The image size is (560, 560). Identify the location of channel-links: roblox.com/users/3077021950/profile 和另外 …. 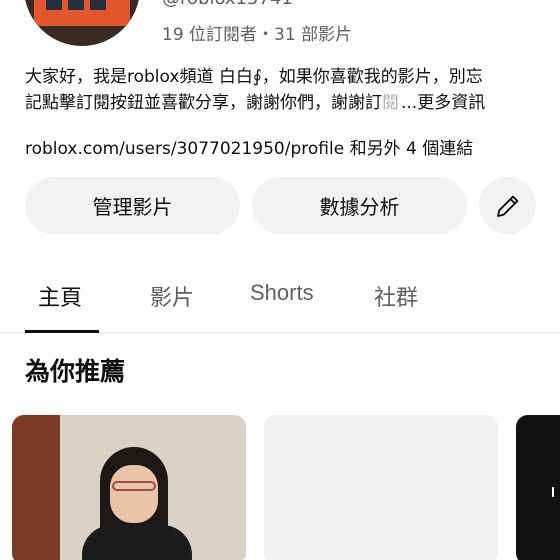
(249, 146).